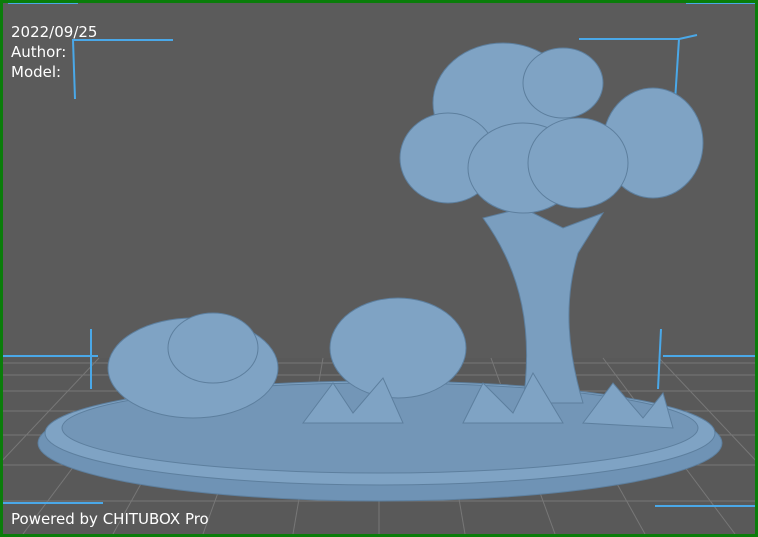 Image resolution: width=758 pixels, height=537 pixels. I want to click on model-label: Model:, so click(36, 72).